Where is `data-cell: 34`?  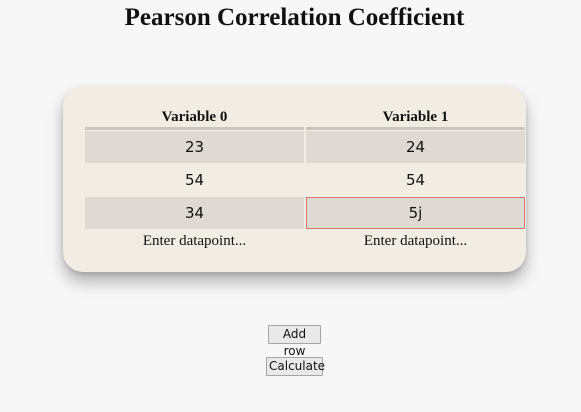
data-cell: 34 is located at coordinates (194, 213).